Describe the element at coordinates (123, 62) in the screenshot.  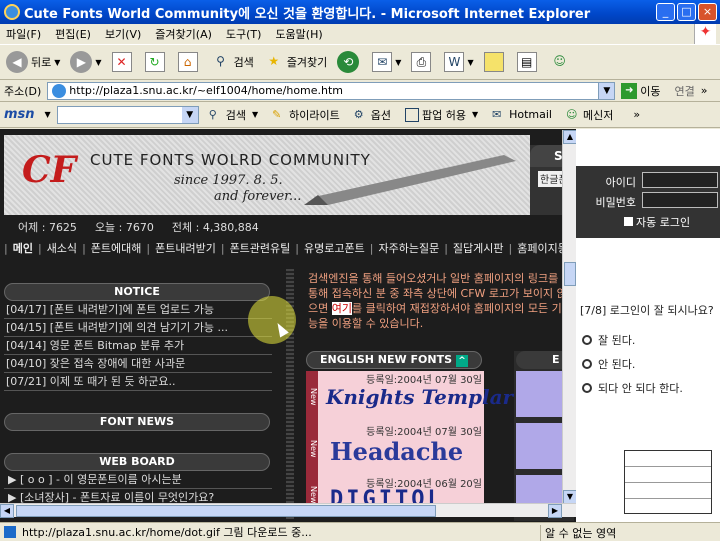
I see `stop-button: ✕` at that location.